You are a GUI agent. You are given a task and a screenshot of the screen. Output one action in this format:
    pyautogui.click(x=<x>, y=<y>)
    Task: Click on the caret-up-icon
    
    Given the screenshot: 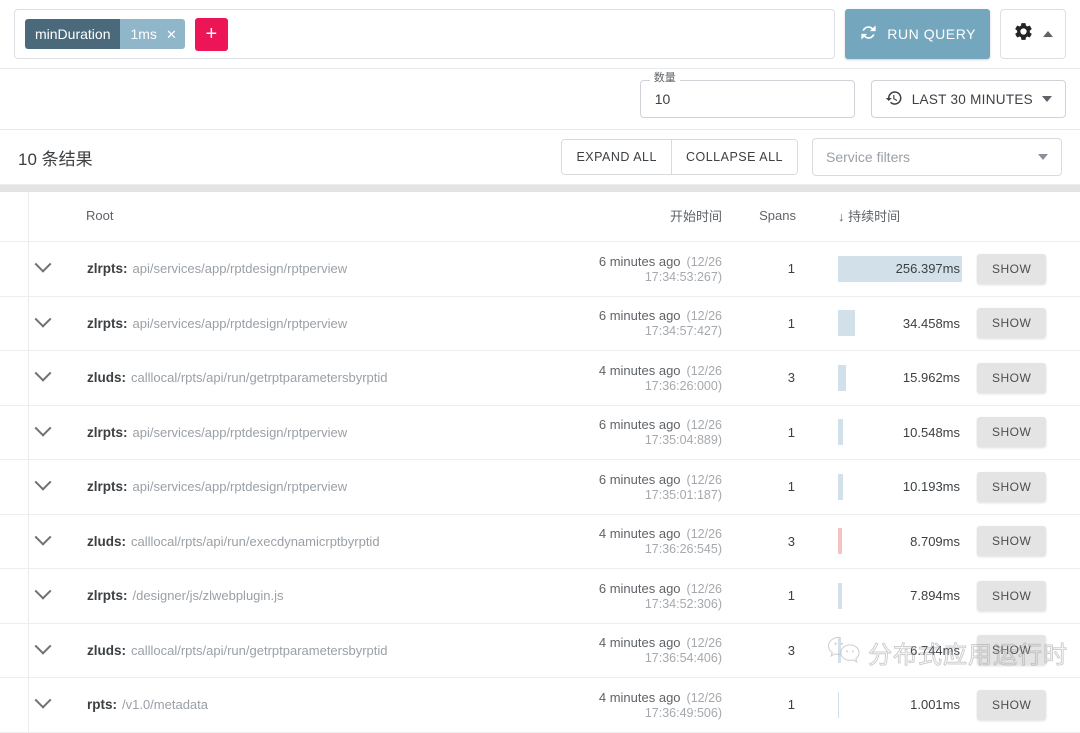 What is the action you would take?
    pyautogui.click(x=1048, y=34)
    